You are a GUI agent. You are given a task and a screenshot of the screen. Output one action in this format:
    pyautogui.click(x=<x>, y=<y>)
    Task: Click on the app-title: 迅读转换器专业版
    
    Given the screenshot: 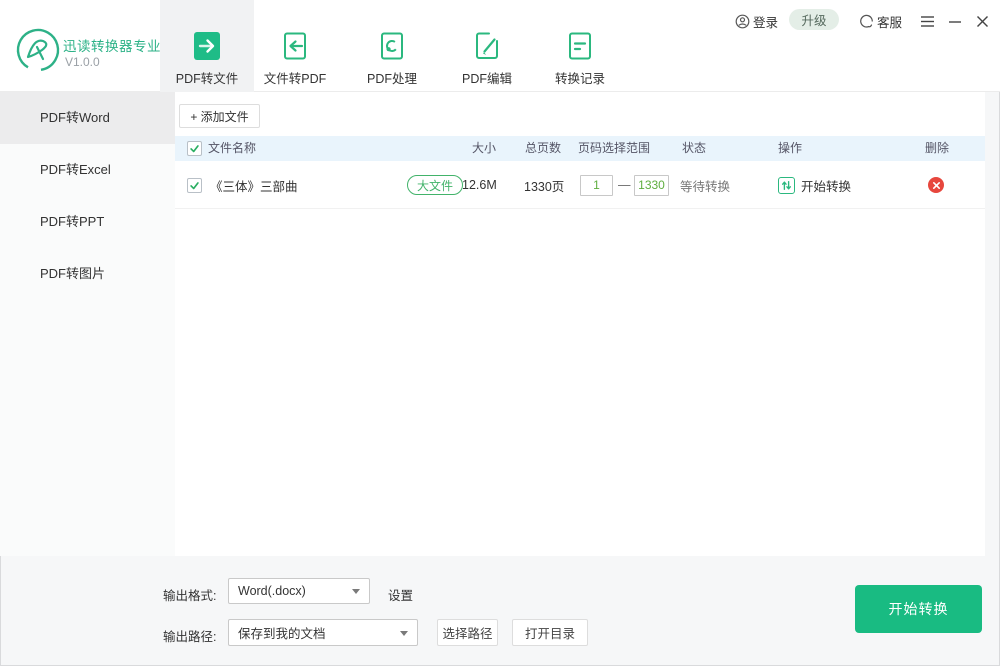 What is the action you would take?
    pyautogui.click(x=119, y=46)
    